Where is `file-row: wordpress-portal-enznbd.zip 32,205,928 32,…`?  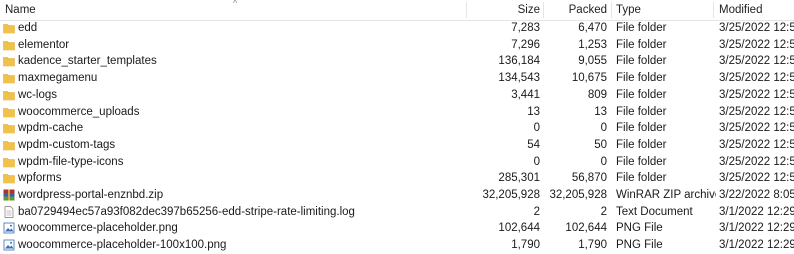
file-row: wordpress-portal-enznbd.zip 32,205,928 32,… is located at coordinates (397, 195).